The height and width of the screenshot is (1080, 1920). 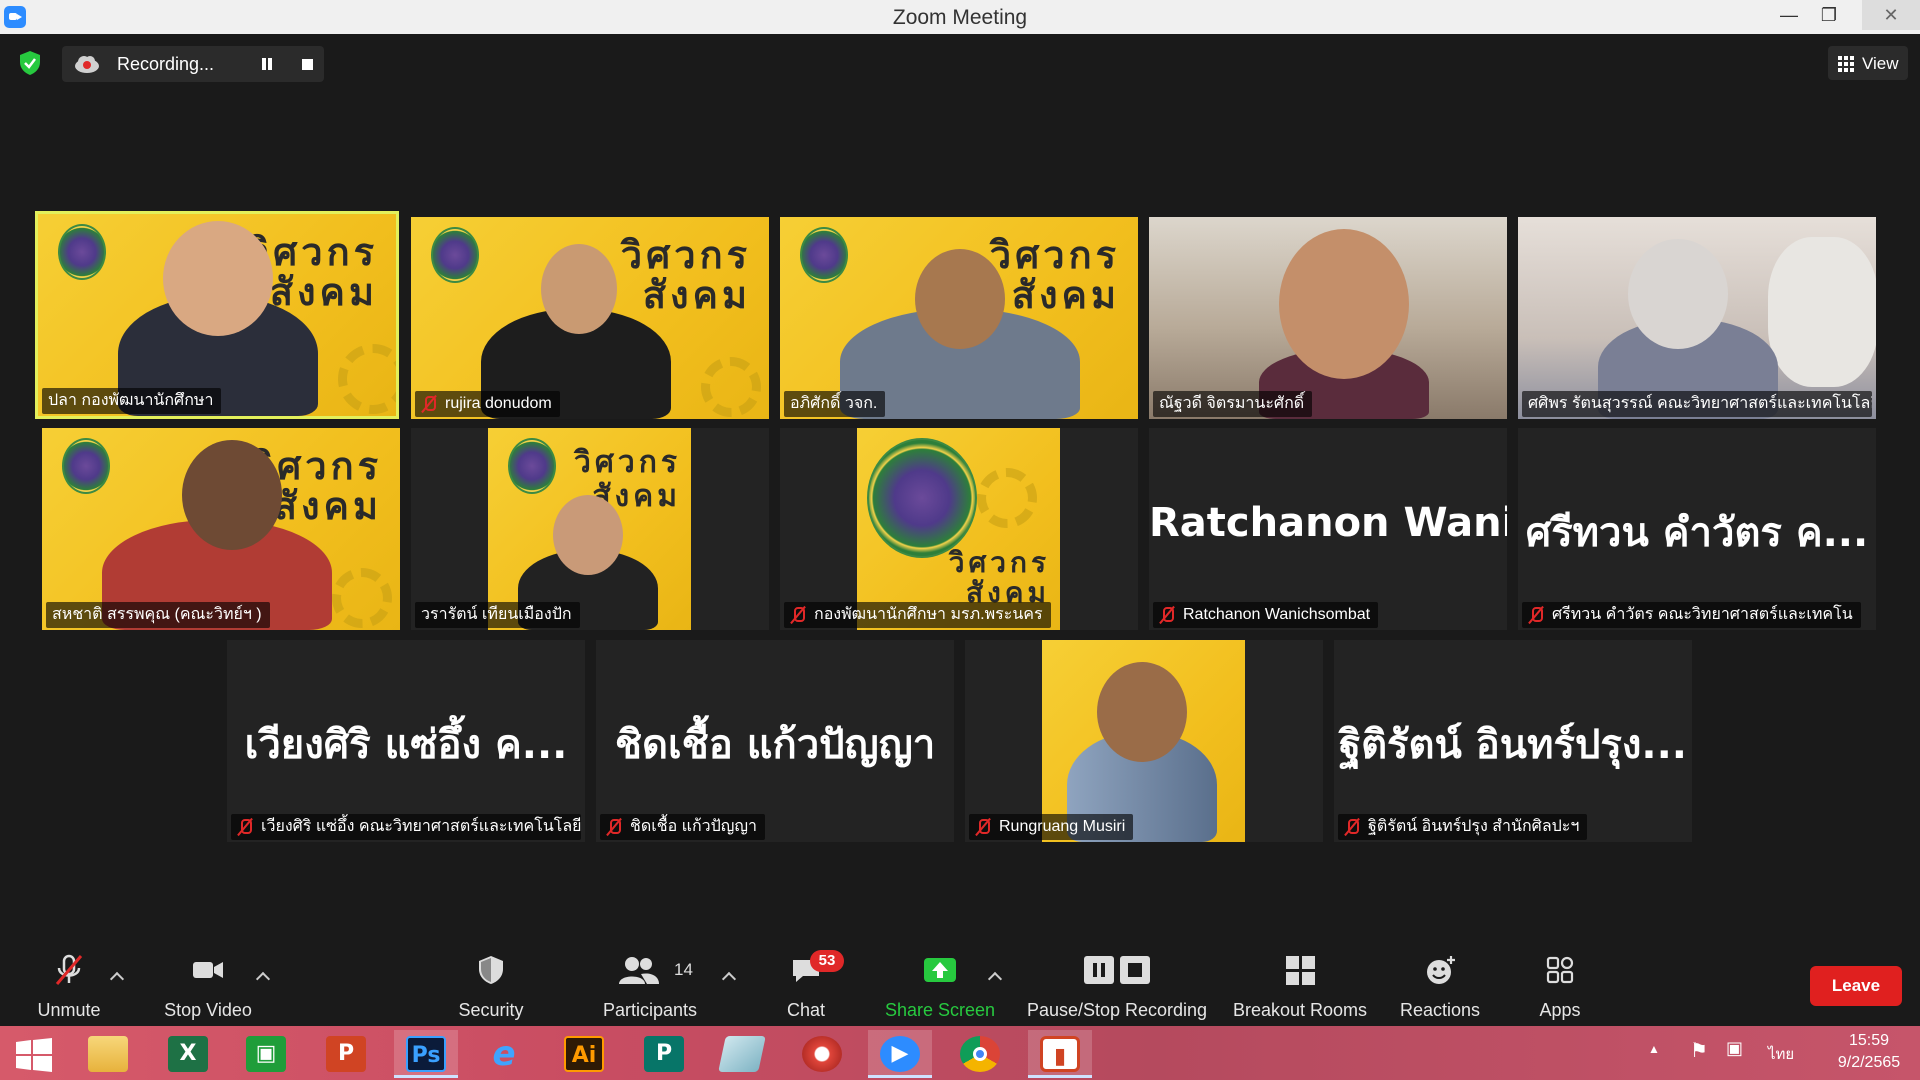 What do you see at coordinates (683, 969) in the screenshot?
I see `participants-count: 14` at bounding box center [683, 969].